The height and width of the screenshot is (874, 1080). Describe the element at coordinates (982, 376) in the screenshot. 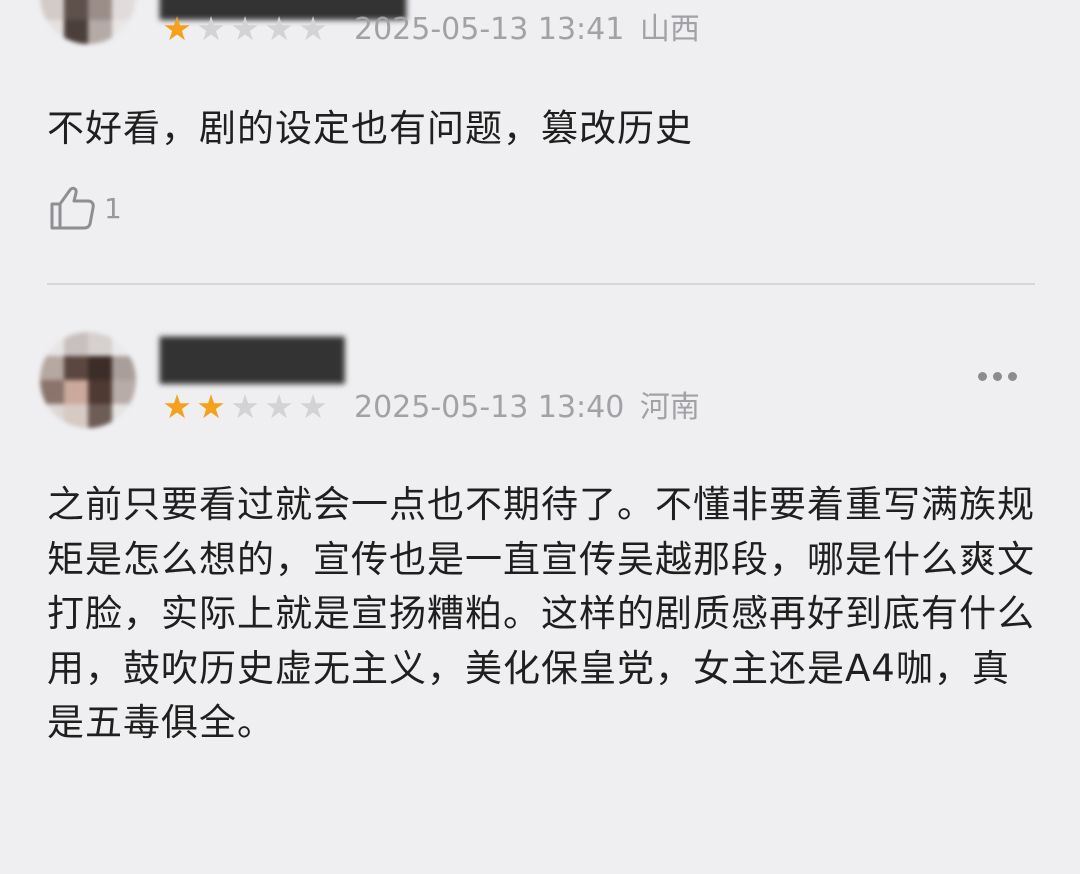

I see `more-dots-icon` at that location.